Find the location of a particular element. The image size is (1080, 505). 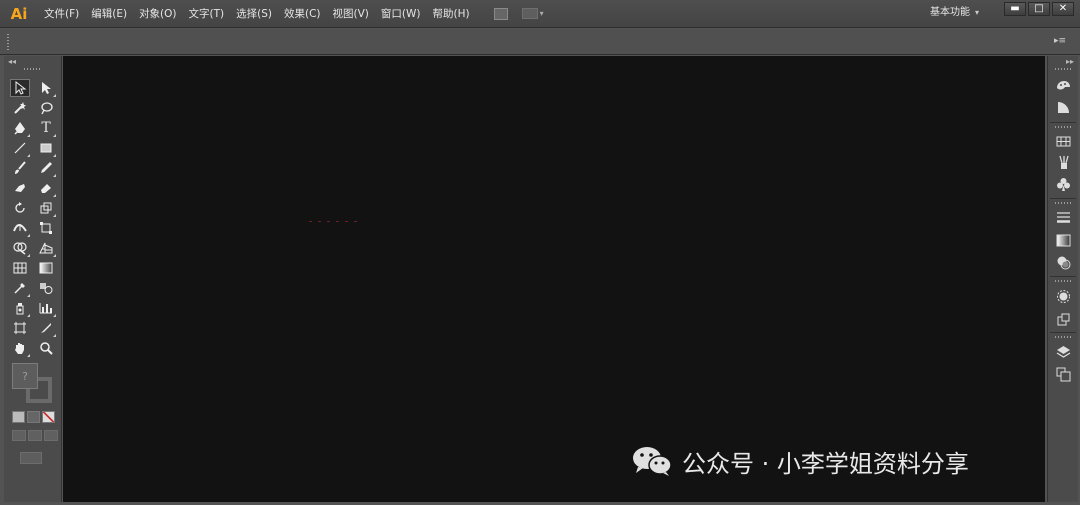

window-controls: ▬ □ ✕ is located at coordinates (1038, 9).